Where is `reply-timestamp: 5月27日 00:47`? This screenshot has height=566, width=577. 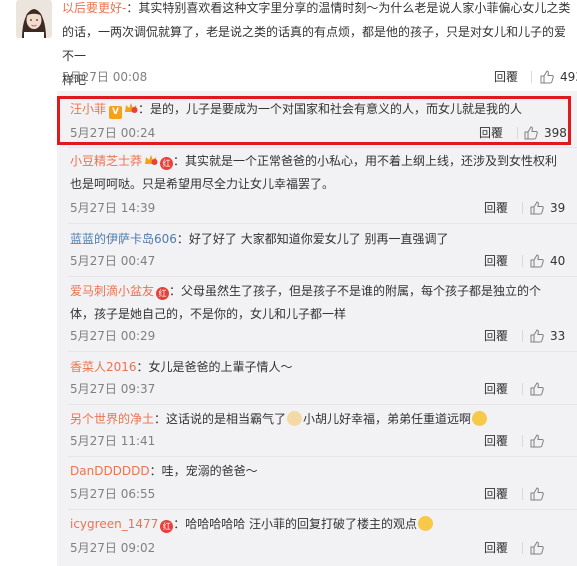
reply-timestamp: 5月27日 00:47 is located at coordinates (113, 261).